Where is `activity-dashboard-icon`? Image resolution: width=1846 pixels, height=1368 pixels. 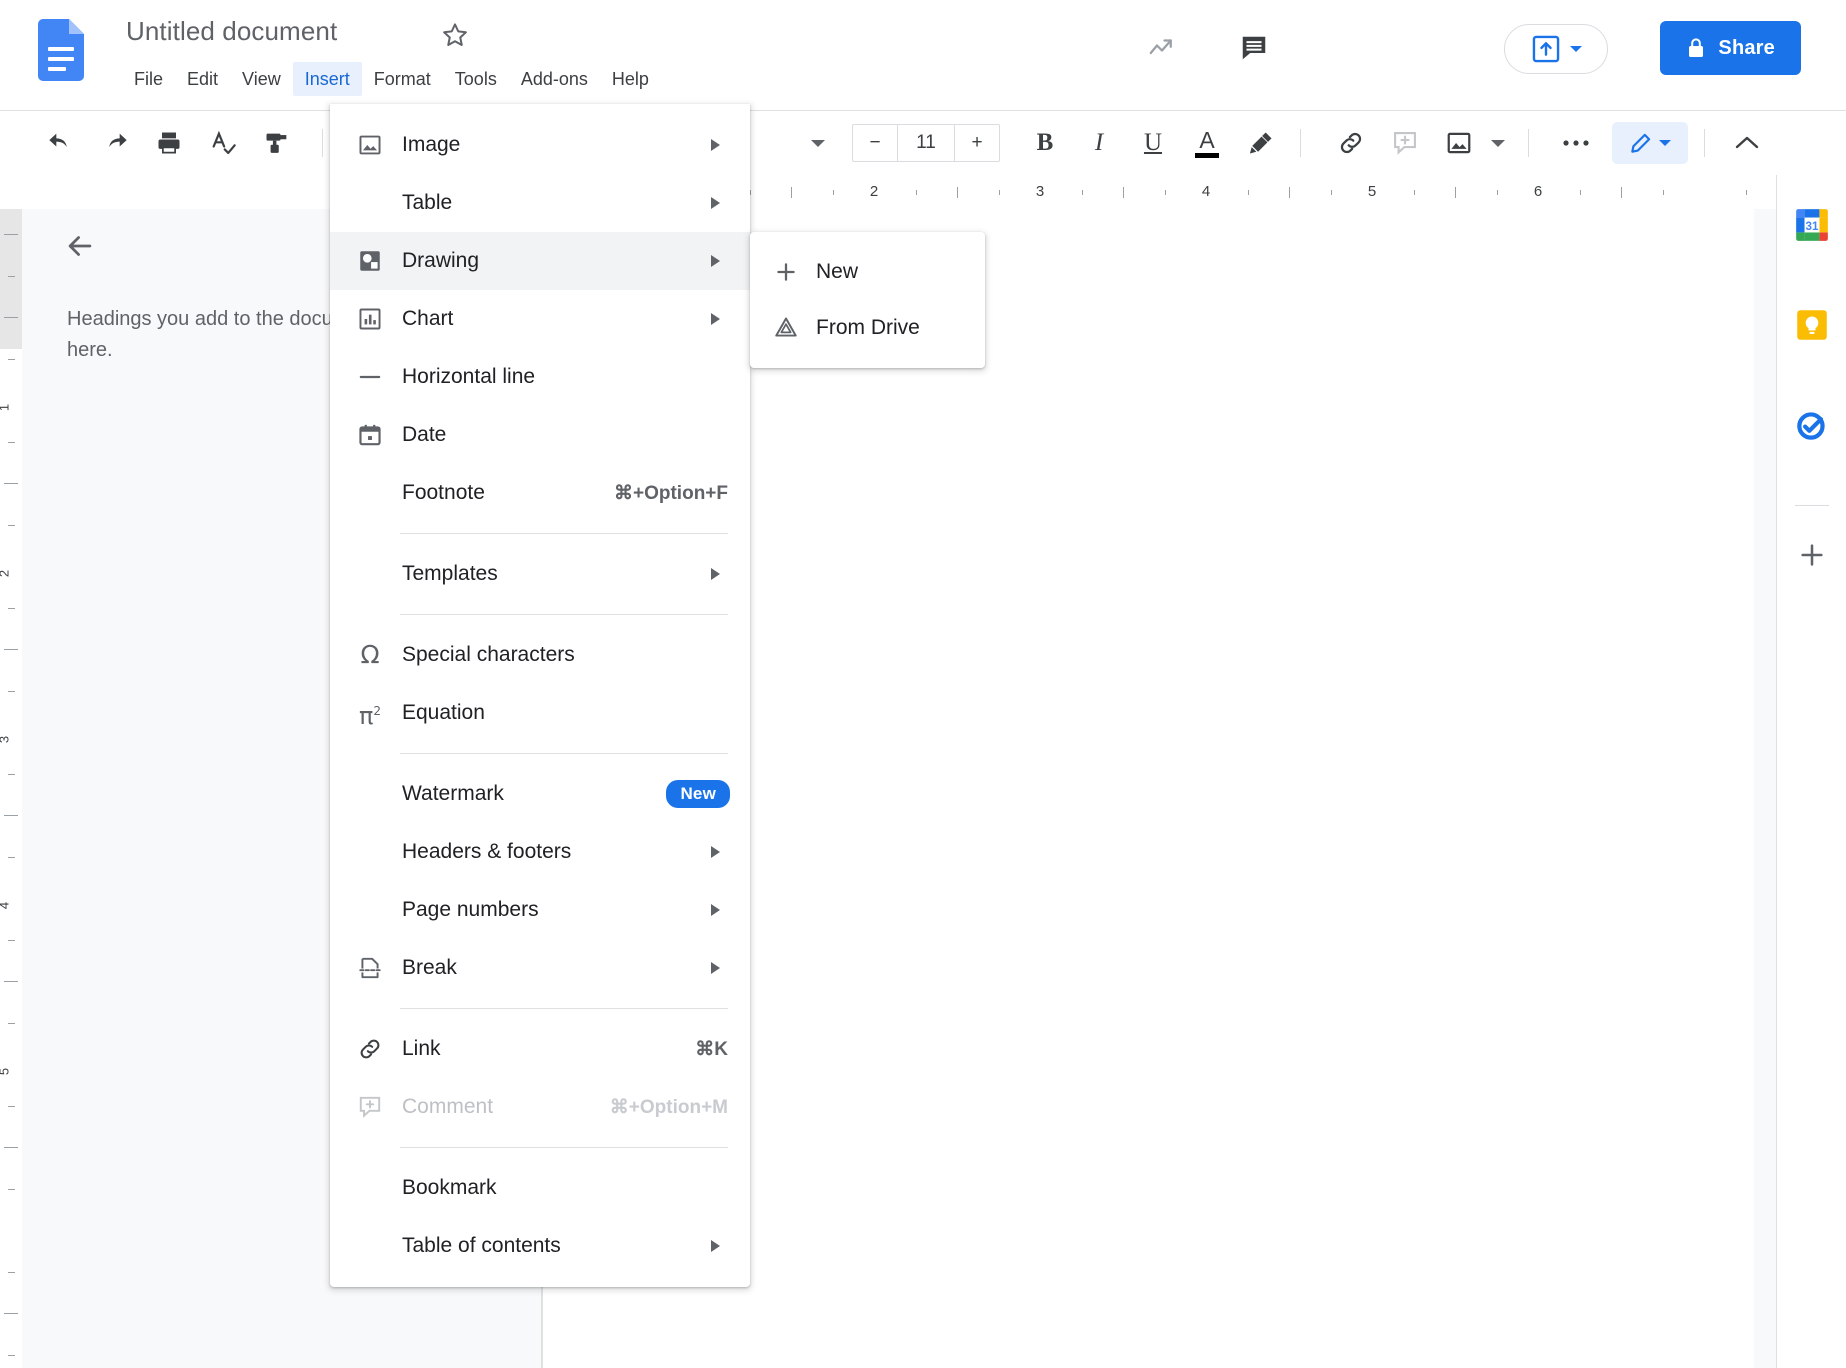 activity-dashboard-icon is located at coordinates (1162, 48).